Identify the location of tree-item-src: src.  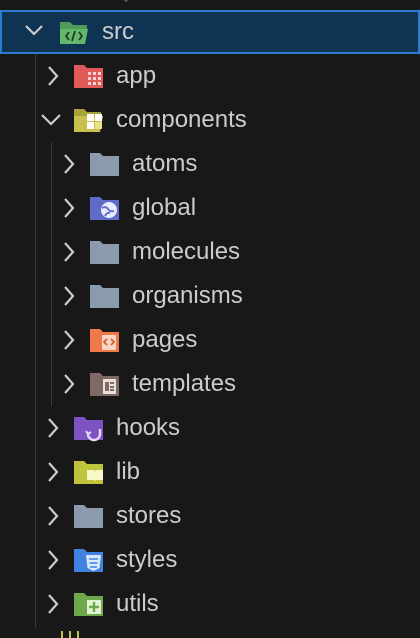
(210, 32).